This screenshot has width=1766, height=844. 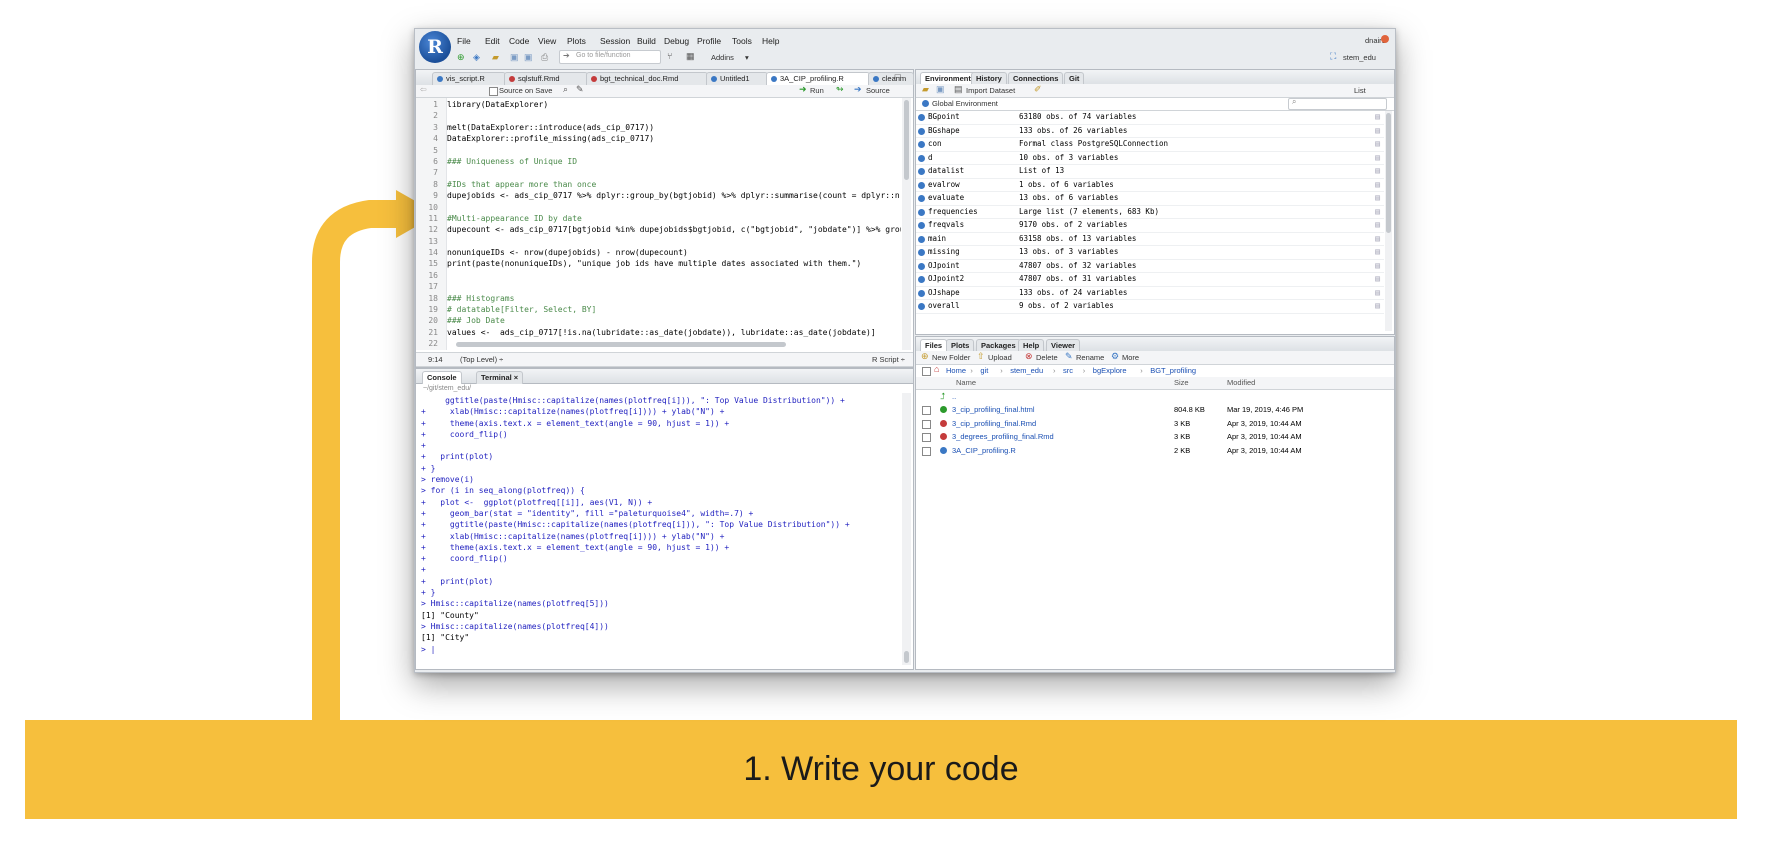 What do you see at coordinates (994, 424) in the screenshot?
I see `file-name: 3_cip_profiling_final.Rmd` at bounding box center [994, 424].